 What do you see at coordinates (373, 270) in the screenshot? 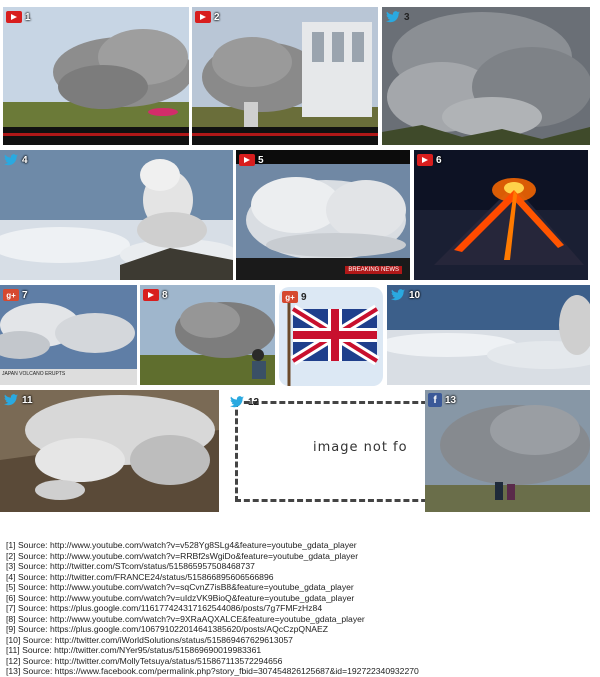
I see `breaking-news-label: BREAKING NEWS` at bounding box center [373, 270].